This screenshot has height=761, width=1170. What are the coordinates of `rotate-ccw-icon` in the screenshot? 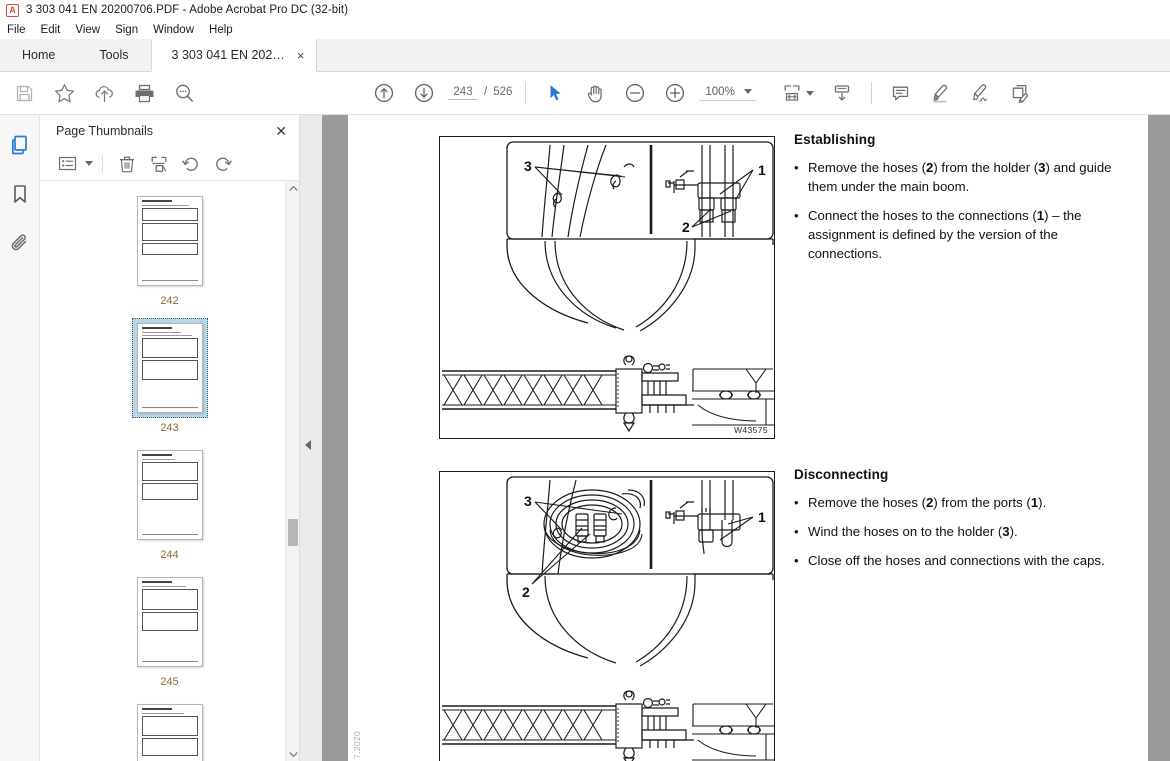 It's located at (191, 164).